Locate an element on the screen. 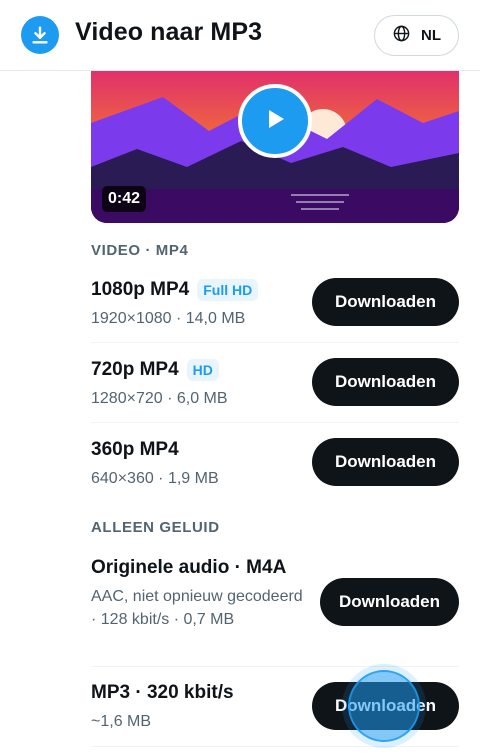  format-name: Originele audio · M4A is located at coordinates (189, 567).